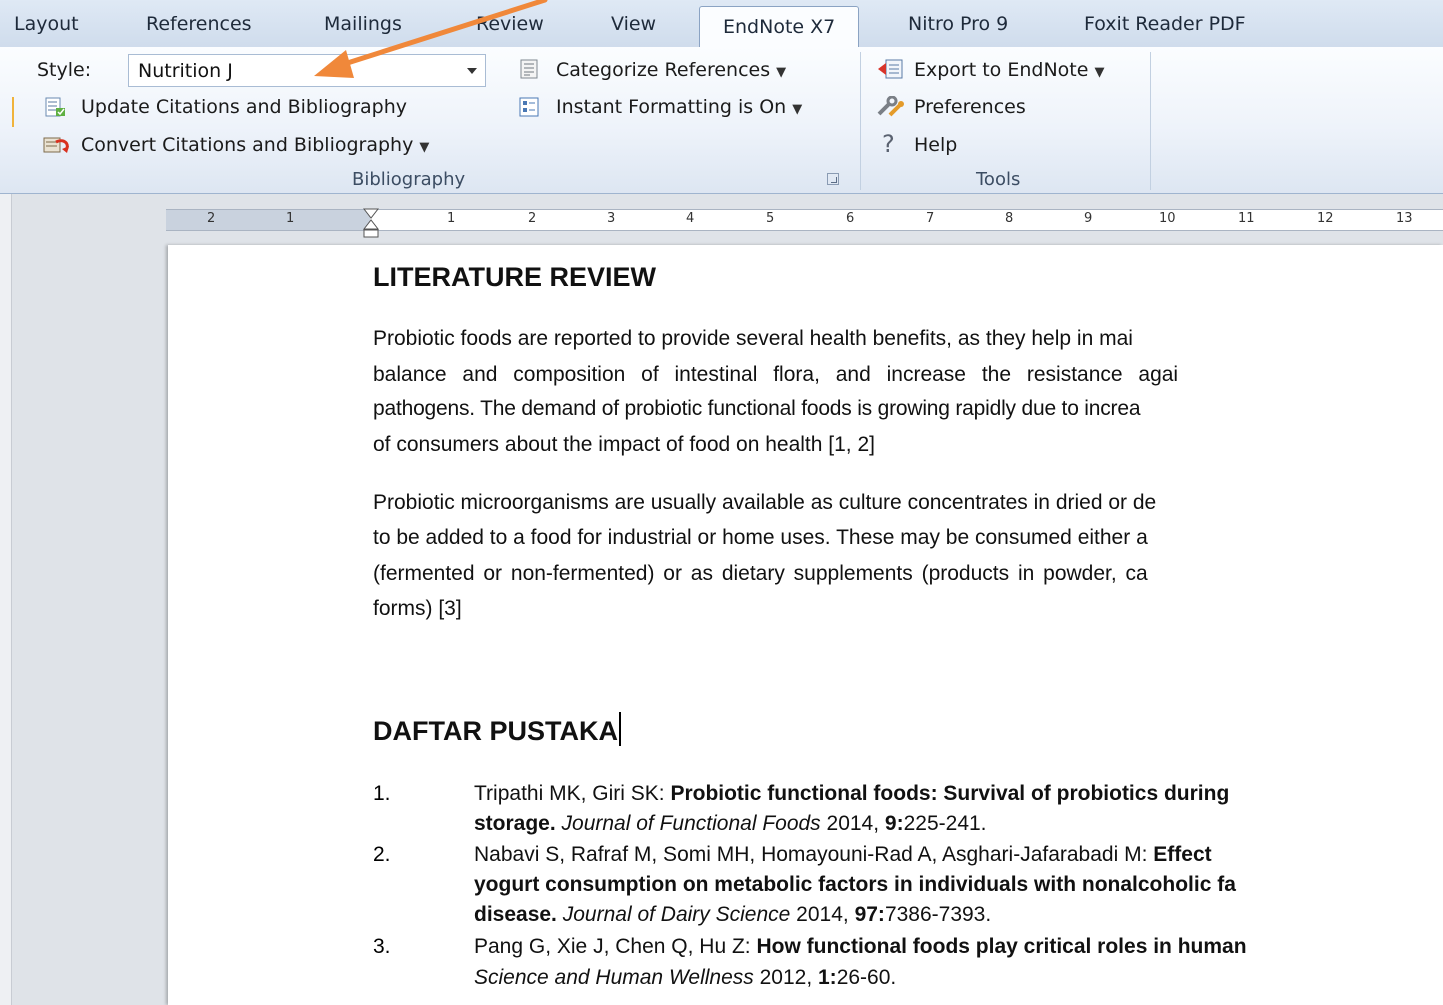 The height and width of the screenshot is (1005, 1443). I want to click on reference-journal: Journal of Dairy Science, so click(676, 914).